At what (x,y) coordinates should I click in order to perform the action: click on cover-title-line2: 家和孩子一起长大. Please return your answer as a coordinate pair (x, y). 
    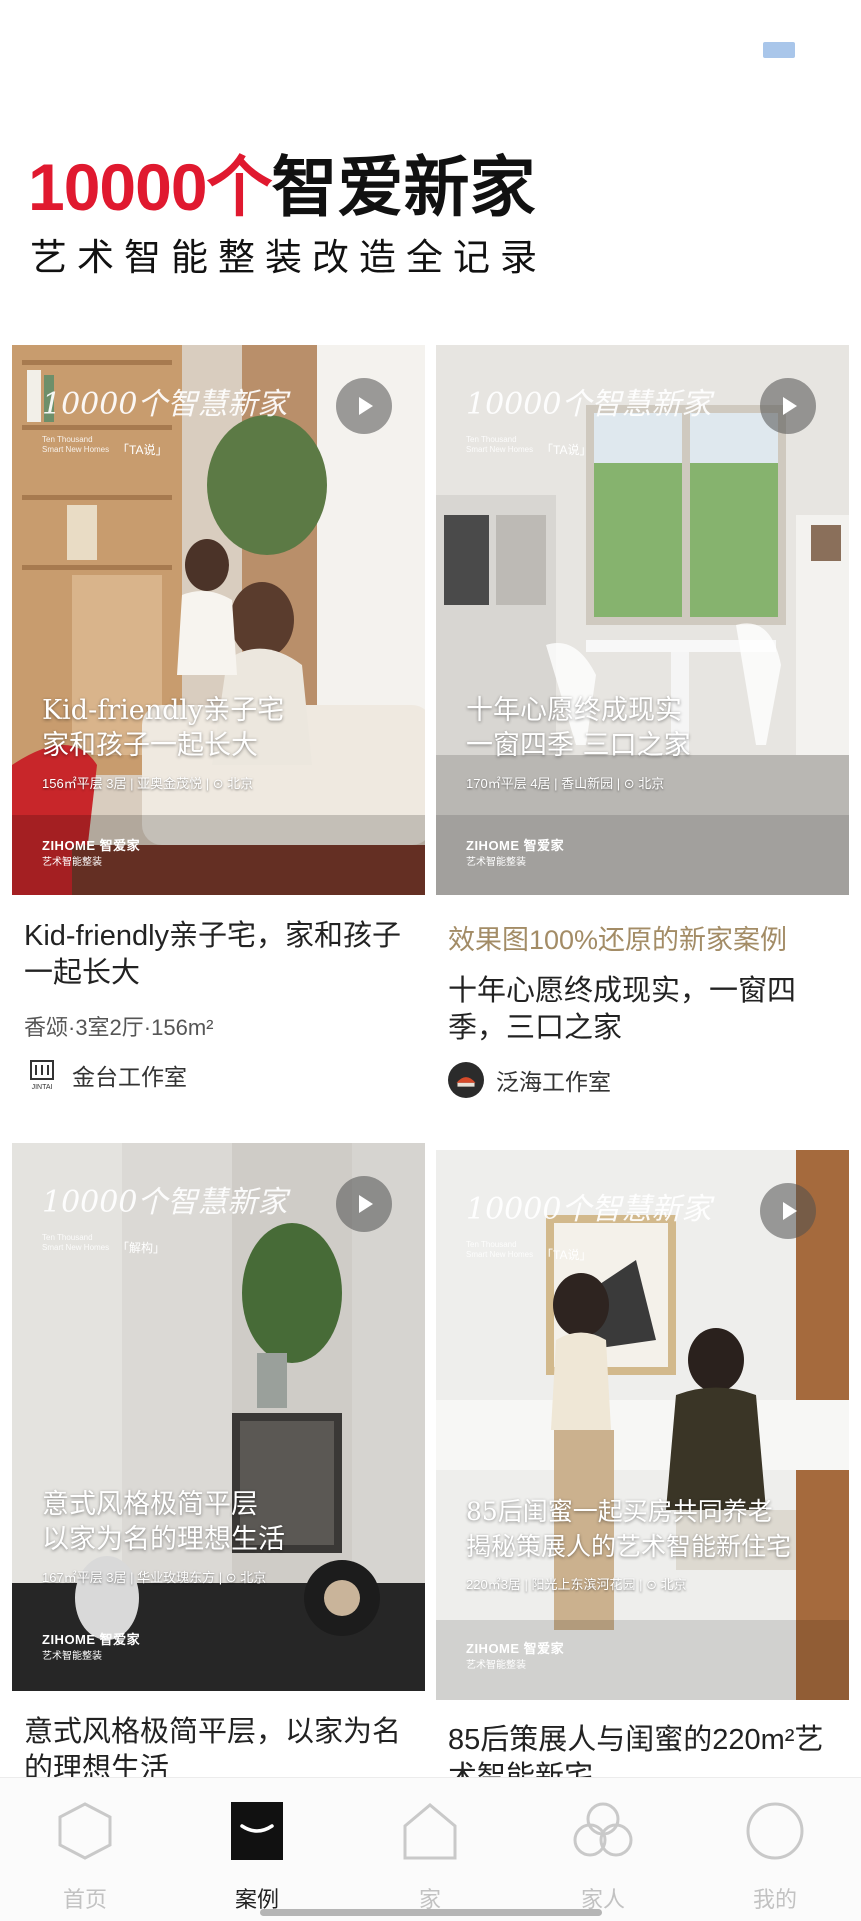
    Looking at the image, I should click on (150, 745).